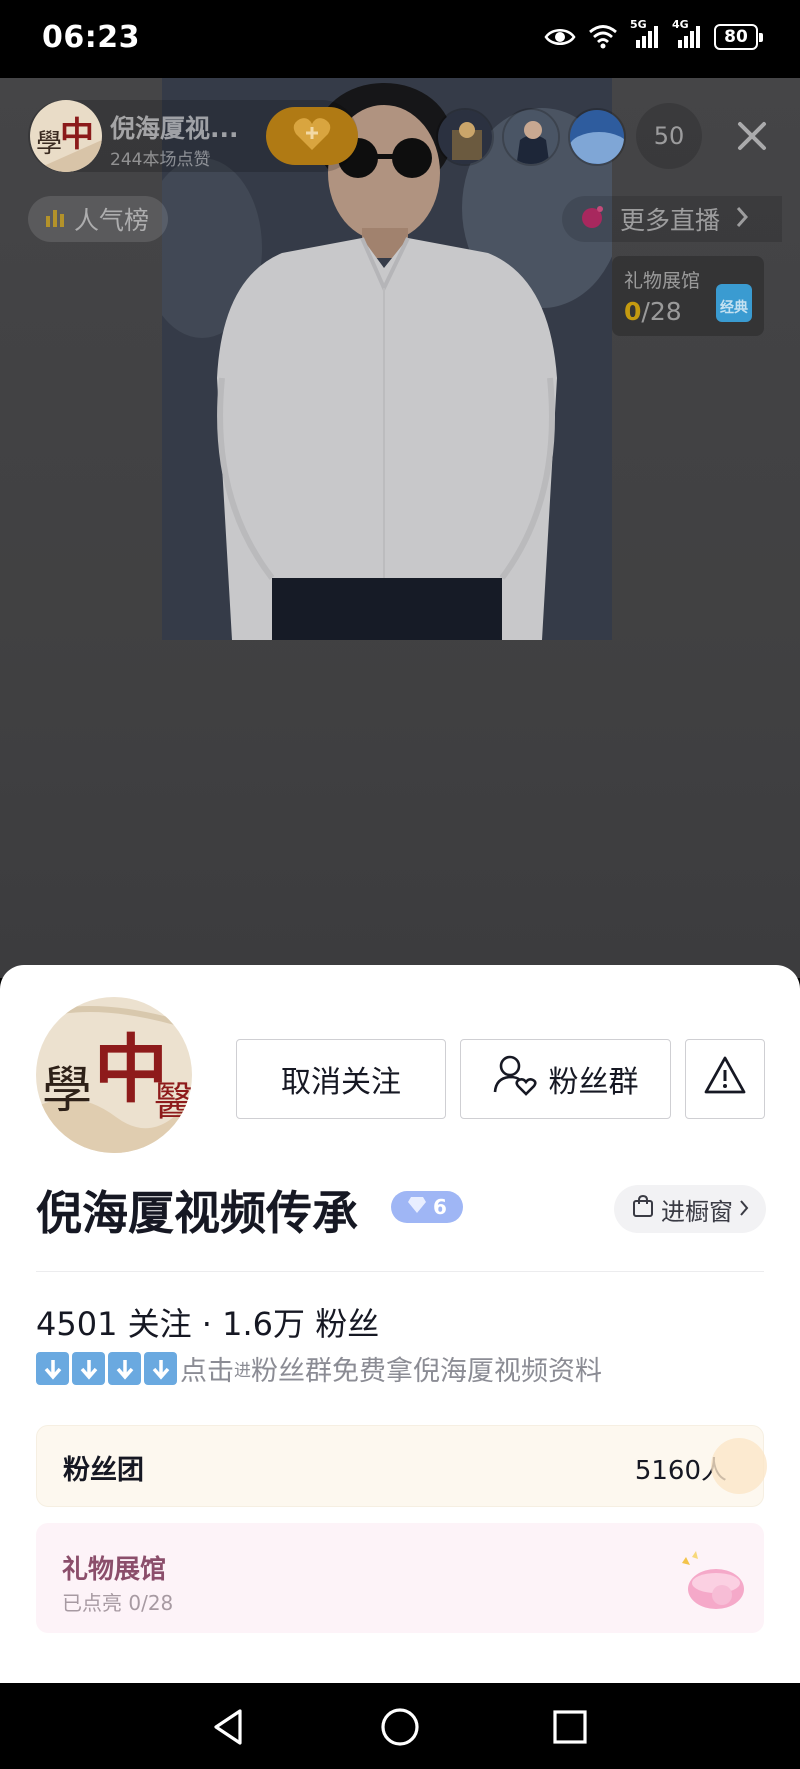 The height and width of the screenshot is (1769, 800). I want to click on fans-group-label: 粉丝群, so click(593, 1082).